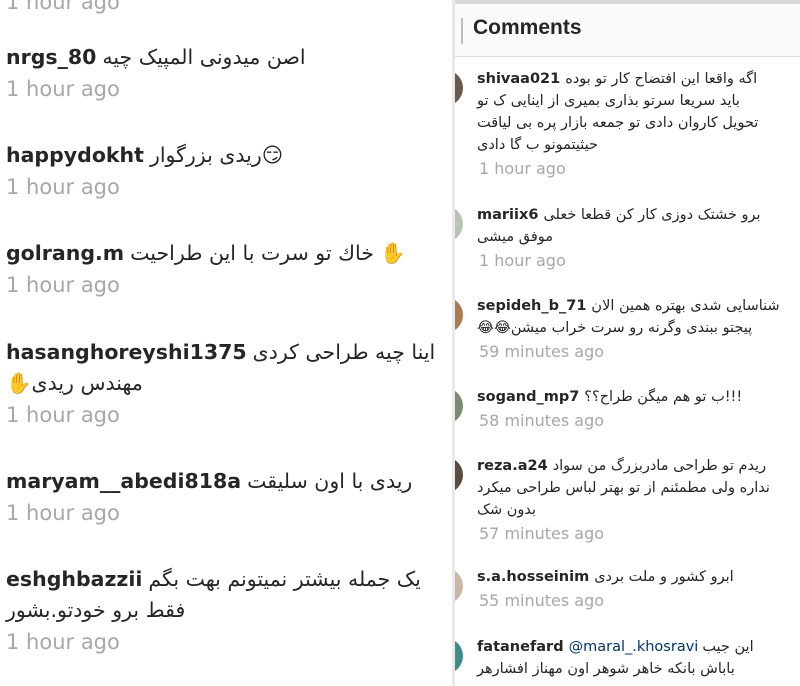  I want to click on comment-item: happydokht 😏ریدی بزرگوار 1 hour ago, so click(228, 170).